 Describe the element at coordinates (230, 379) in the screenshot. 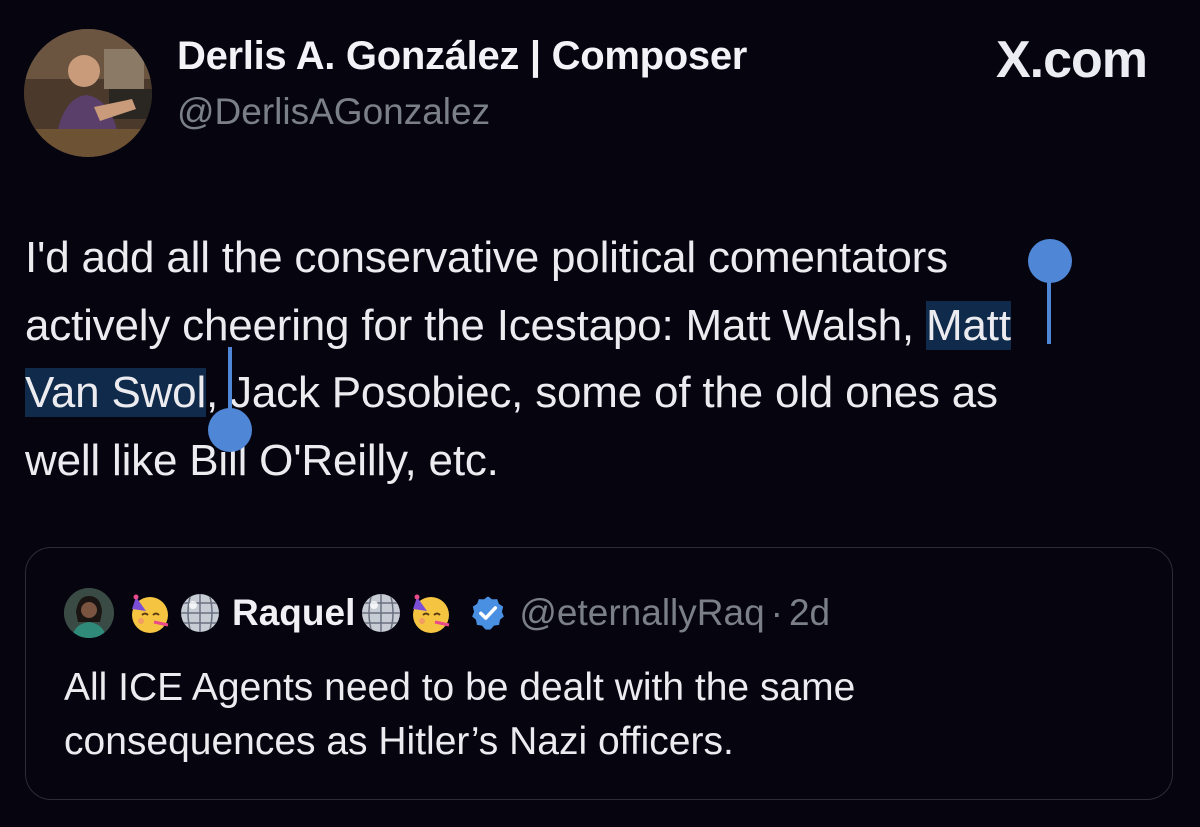

I see `selection-end-caret` at that location.